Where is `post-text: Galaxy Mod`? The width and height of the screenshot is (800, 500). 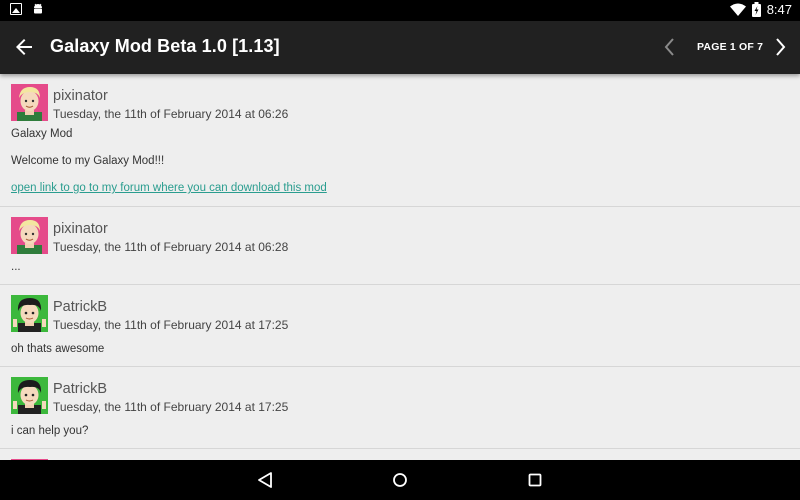
post-text: Galaxy Mod is located at coordinates (42, 134).